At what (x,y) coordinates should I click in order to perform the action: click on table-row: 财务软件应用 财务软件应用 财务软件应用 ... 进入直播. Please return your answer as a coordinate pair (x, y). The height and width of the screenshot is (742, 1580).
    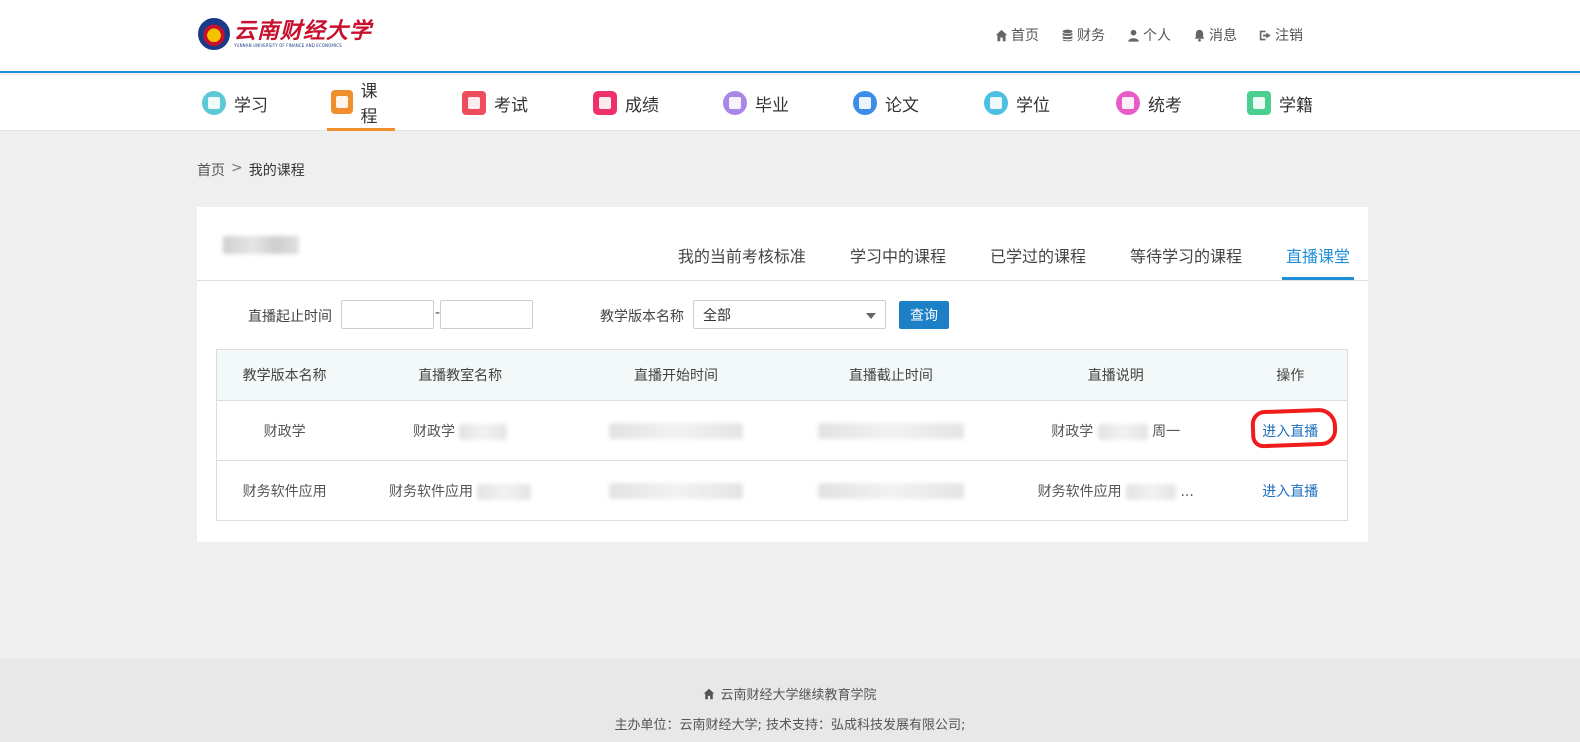
    Looking at the image, I should click on (782, 490).